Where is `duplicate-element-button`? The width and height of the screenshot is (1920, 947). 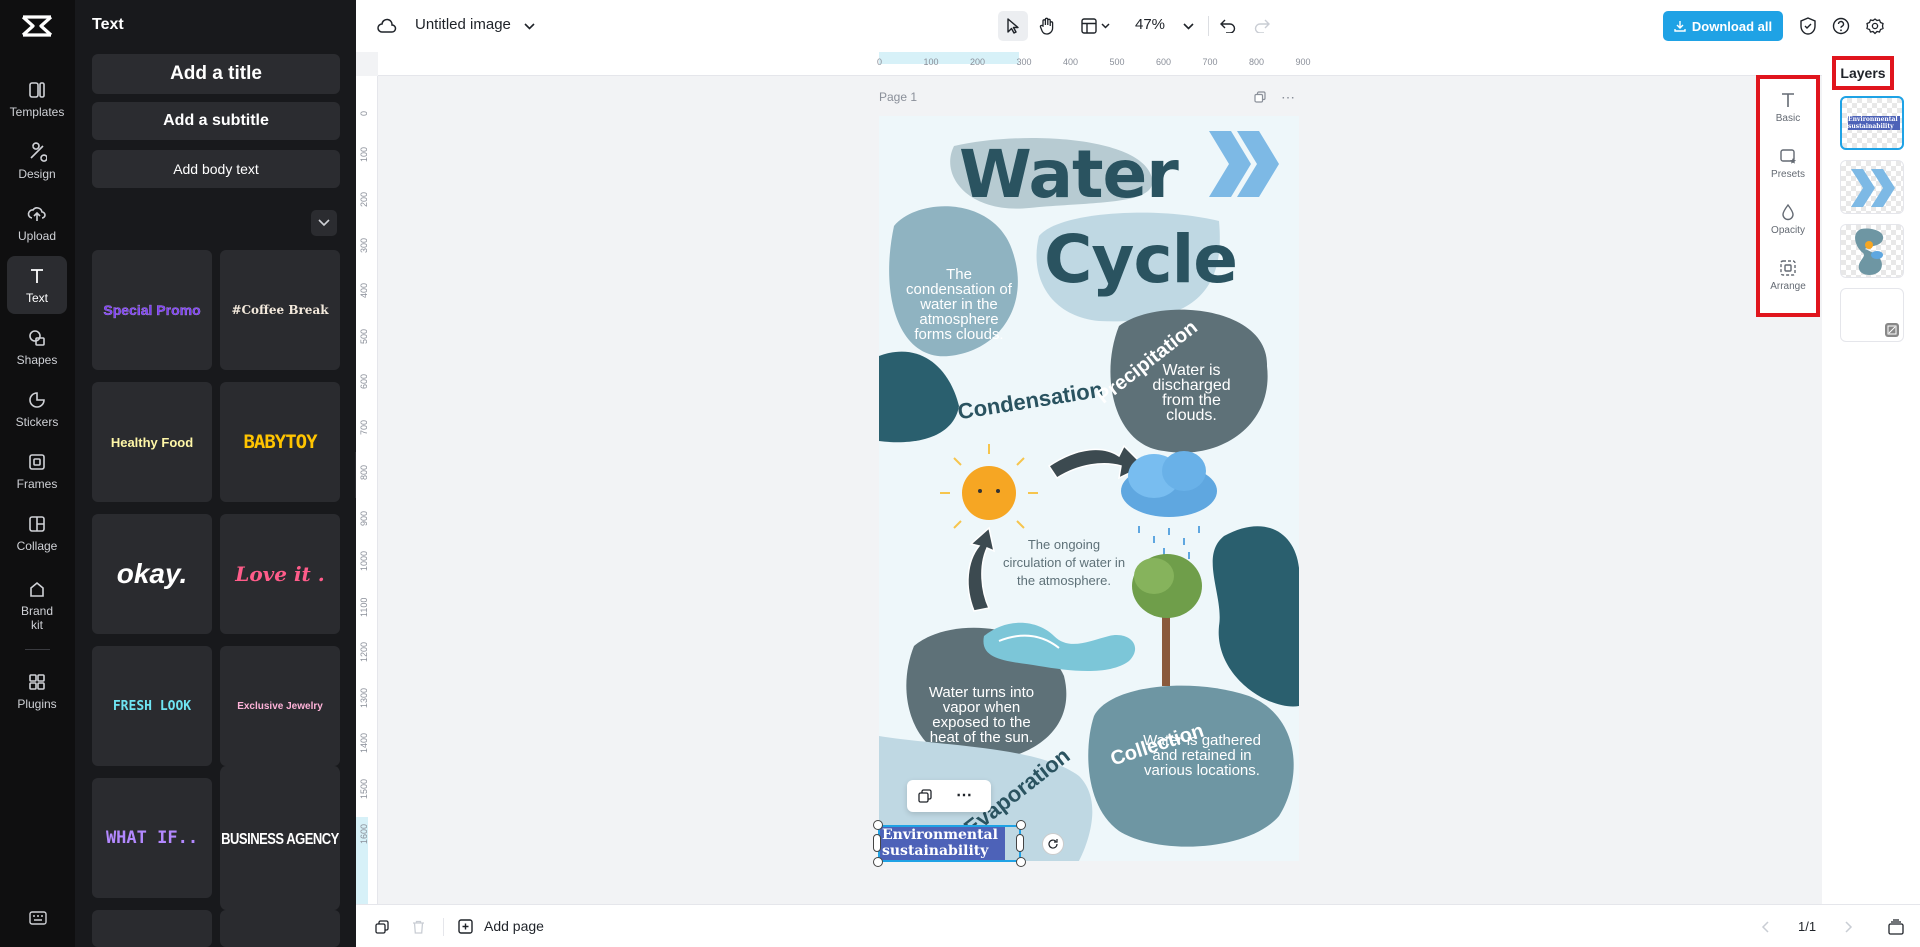 duplicate-element-button is located at coordinates (925, 796).